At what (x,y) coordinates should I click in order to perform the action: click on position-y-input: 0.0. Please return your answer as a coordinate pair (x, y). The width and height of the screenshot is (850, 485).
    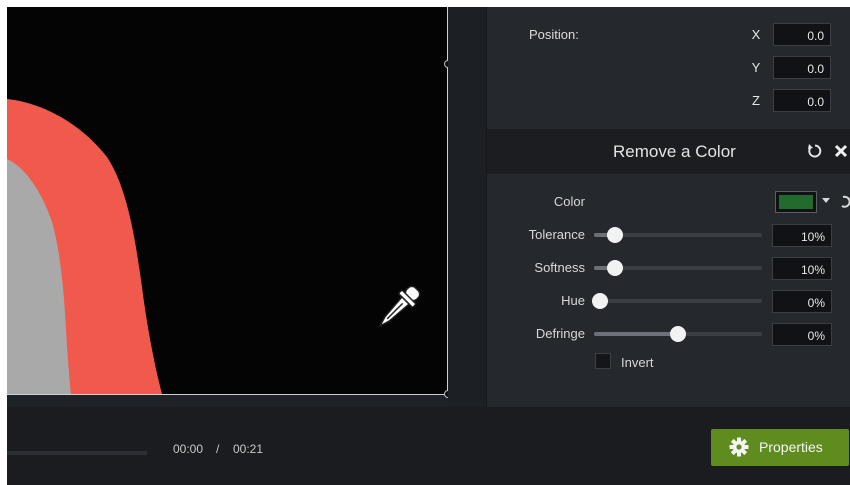
    Looking at the image, I should click on (802, 67).